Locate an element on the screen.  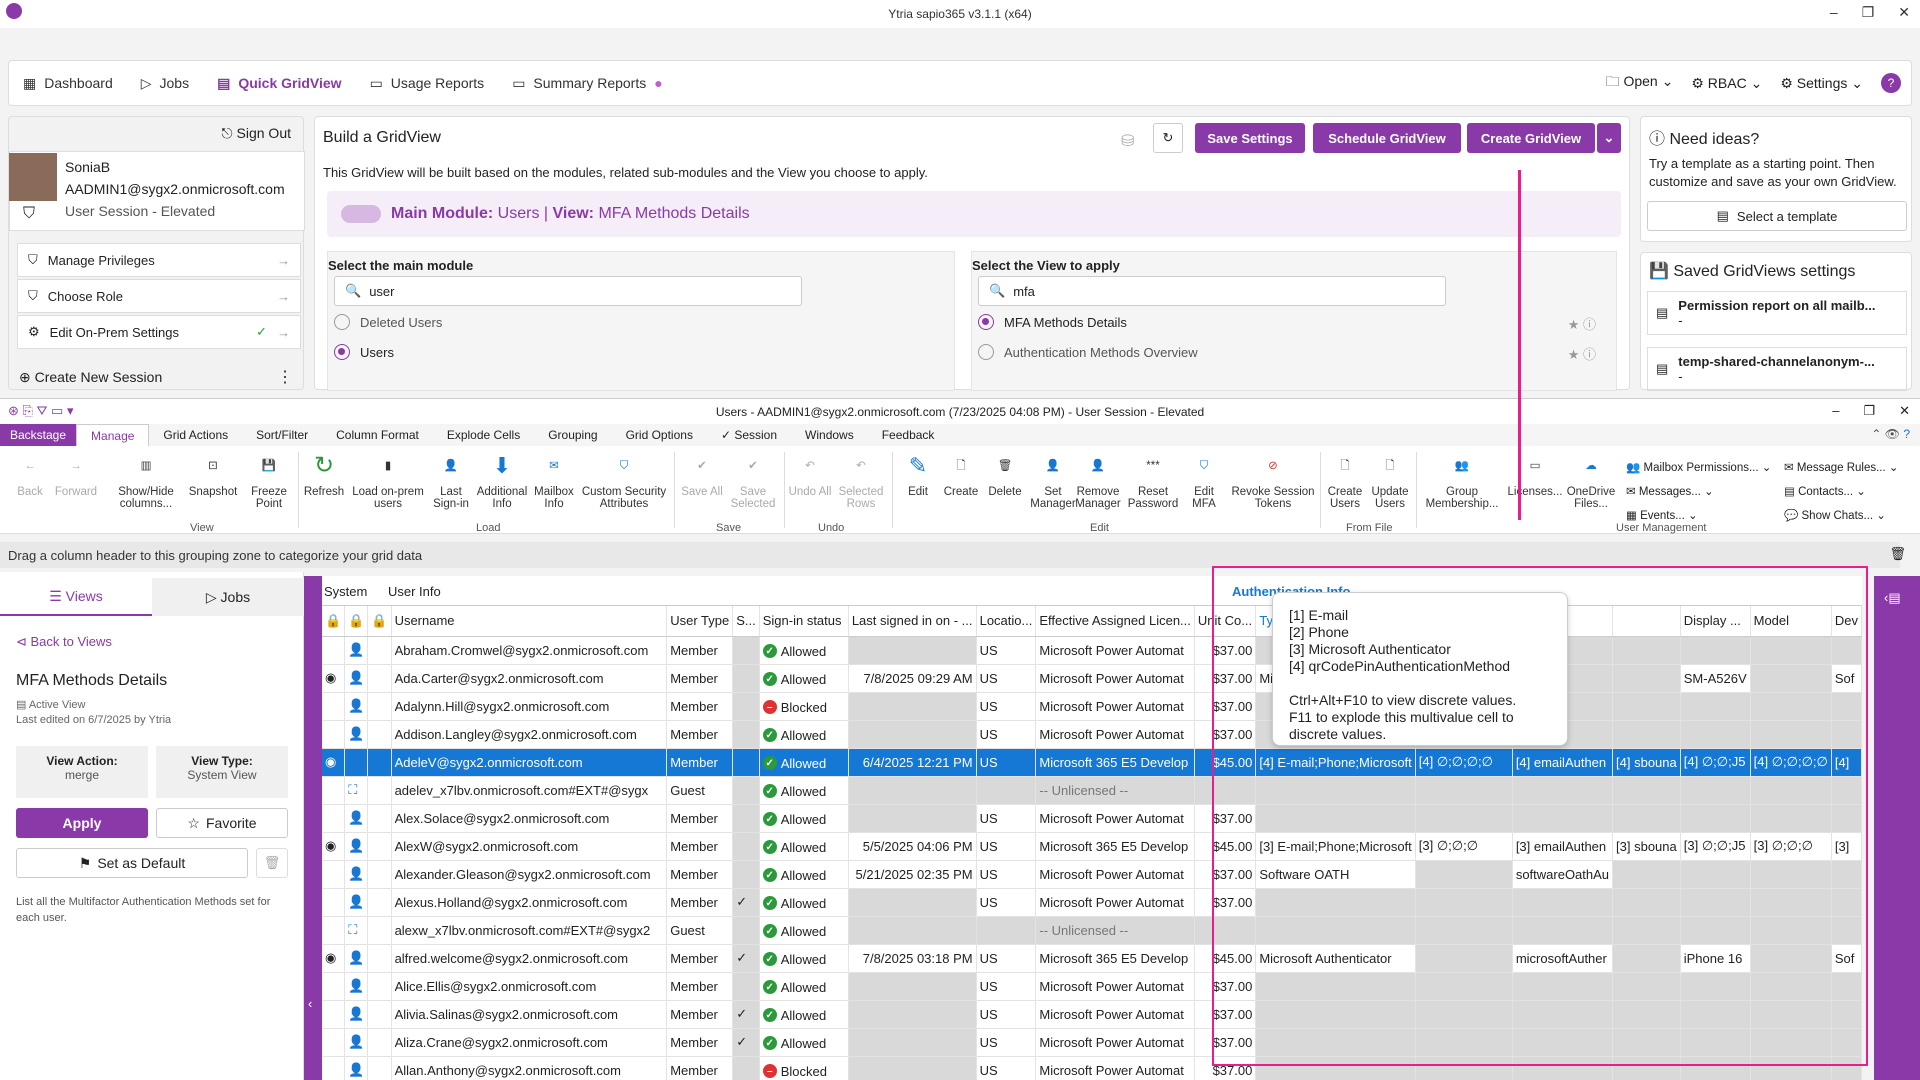
table-cell: -- Unlicensed -- is located at coordinates (1115, 790).